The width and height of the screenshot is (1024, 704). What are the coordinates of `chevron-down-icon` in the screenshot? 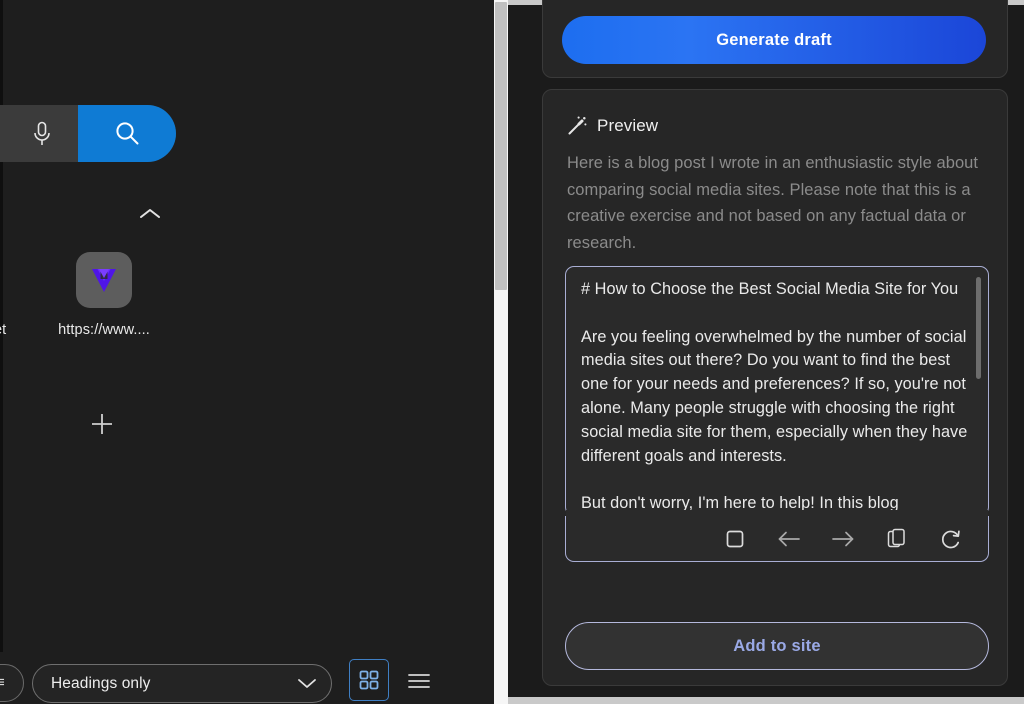 It's located at (307, 683).